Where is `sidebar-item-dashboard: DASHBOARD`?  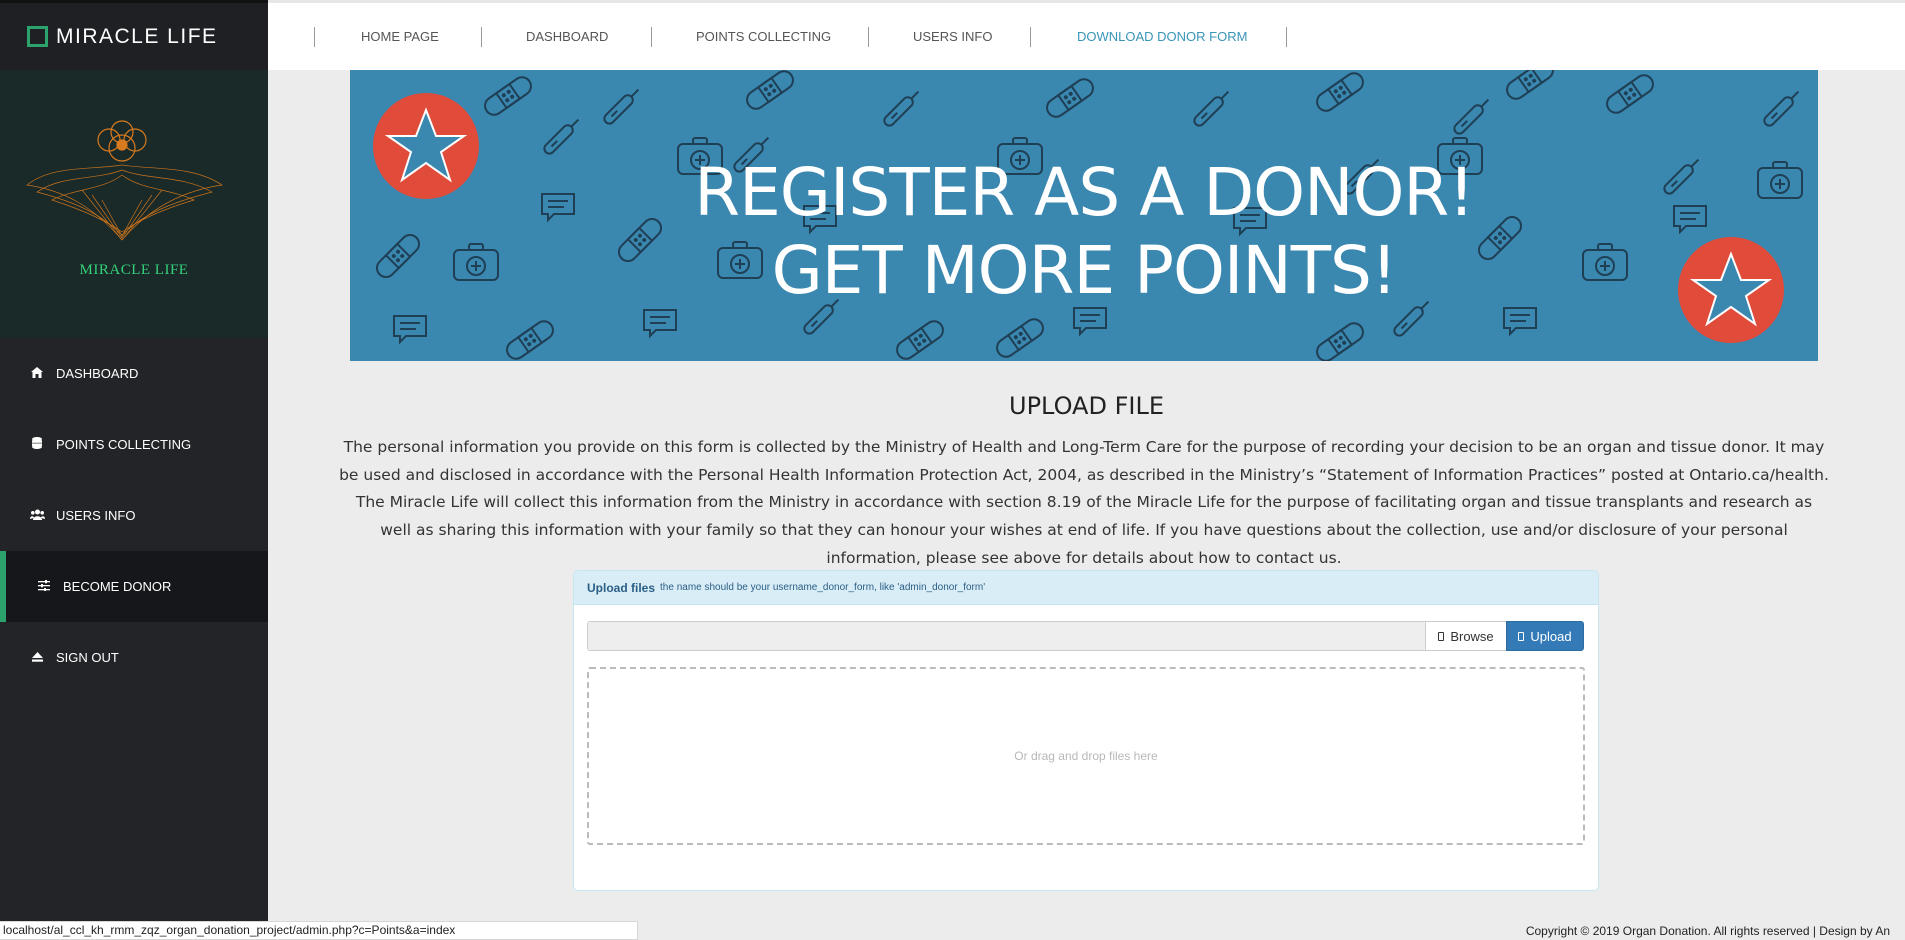
sidebar-item-dashboard: DASHBOARD is located at coordinates (134, 373).